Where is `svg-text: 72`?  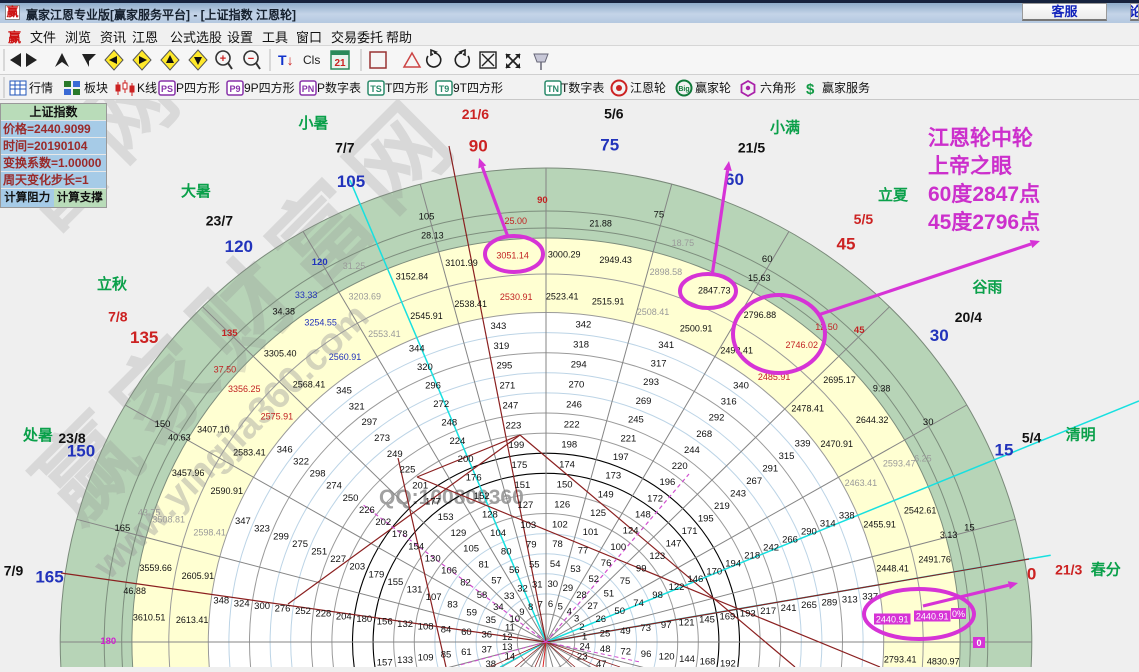
svg-text: 72 is located at coordinates (625, 652).